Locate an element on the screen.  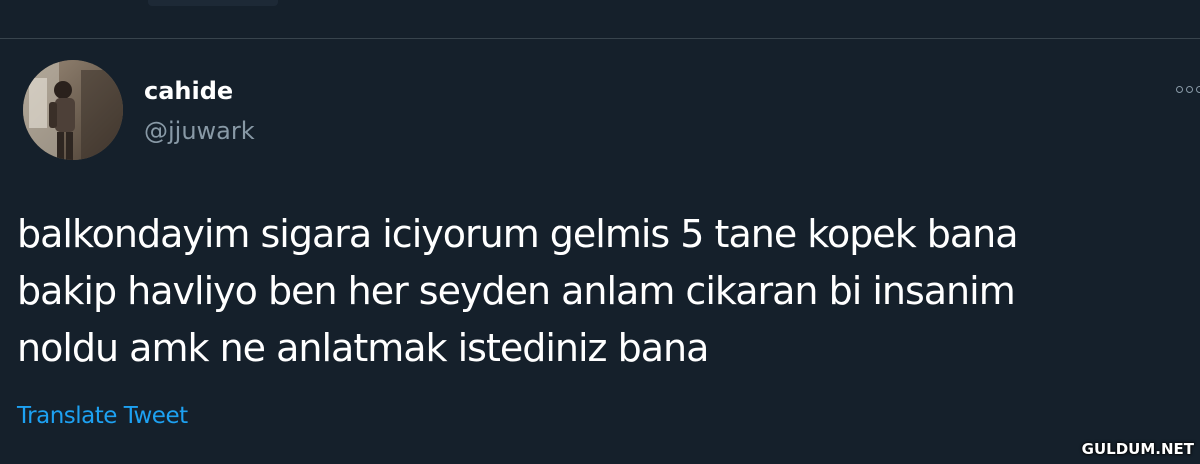
tweet-text-line: noldu amk ne anlatmak istediniz bana is located at coordinates (363, 348).